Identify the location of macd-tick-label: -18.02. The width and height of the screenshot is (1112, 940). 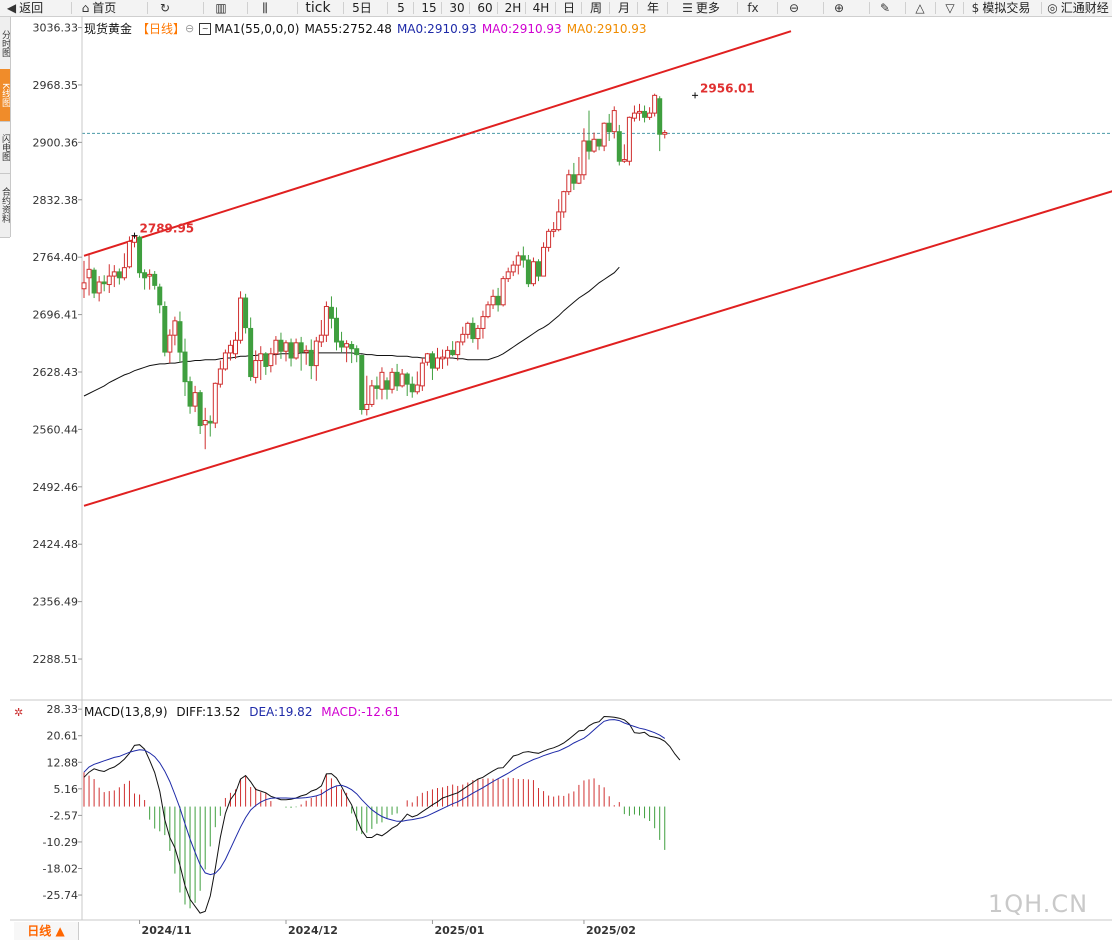
(60, 869).